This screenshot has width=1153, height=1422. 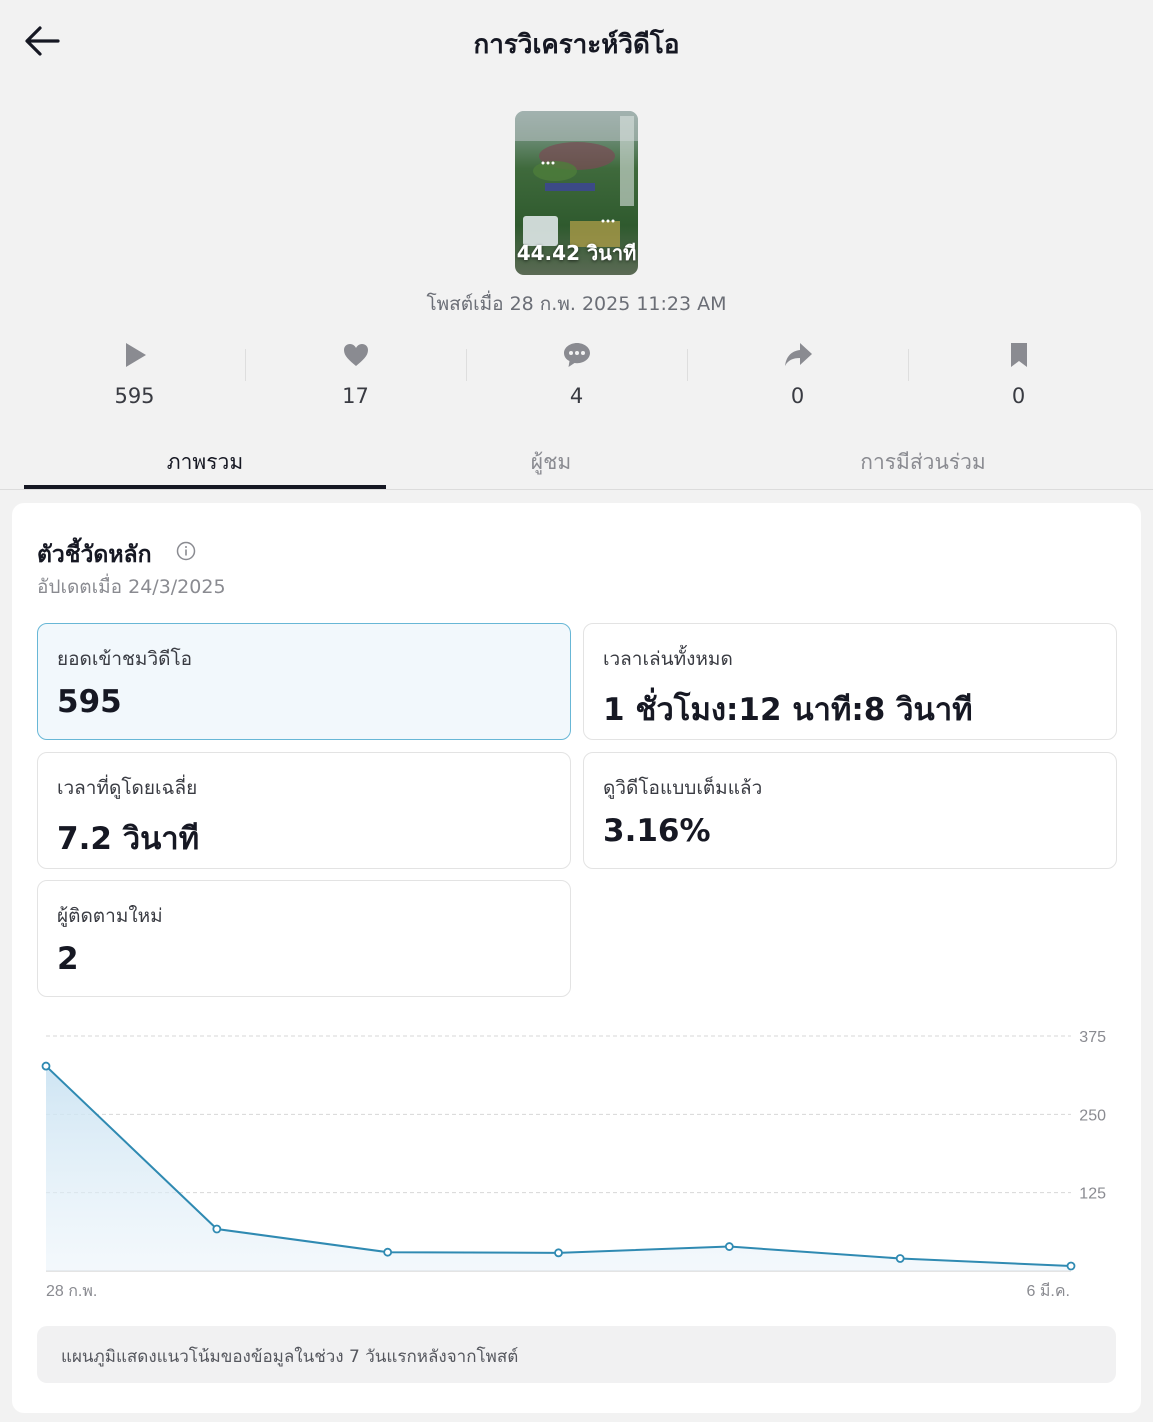 I want to click on section-title: ตัวชี้วัดหลัก, so click(x=94, y=555).